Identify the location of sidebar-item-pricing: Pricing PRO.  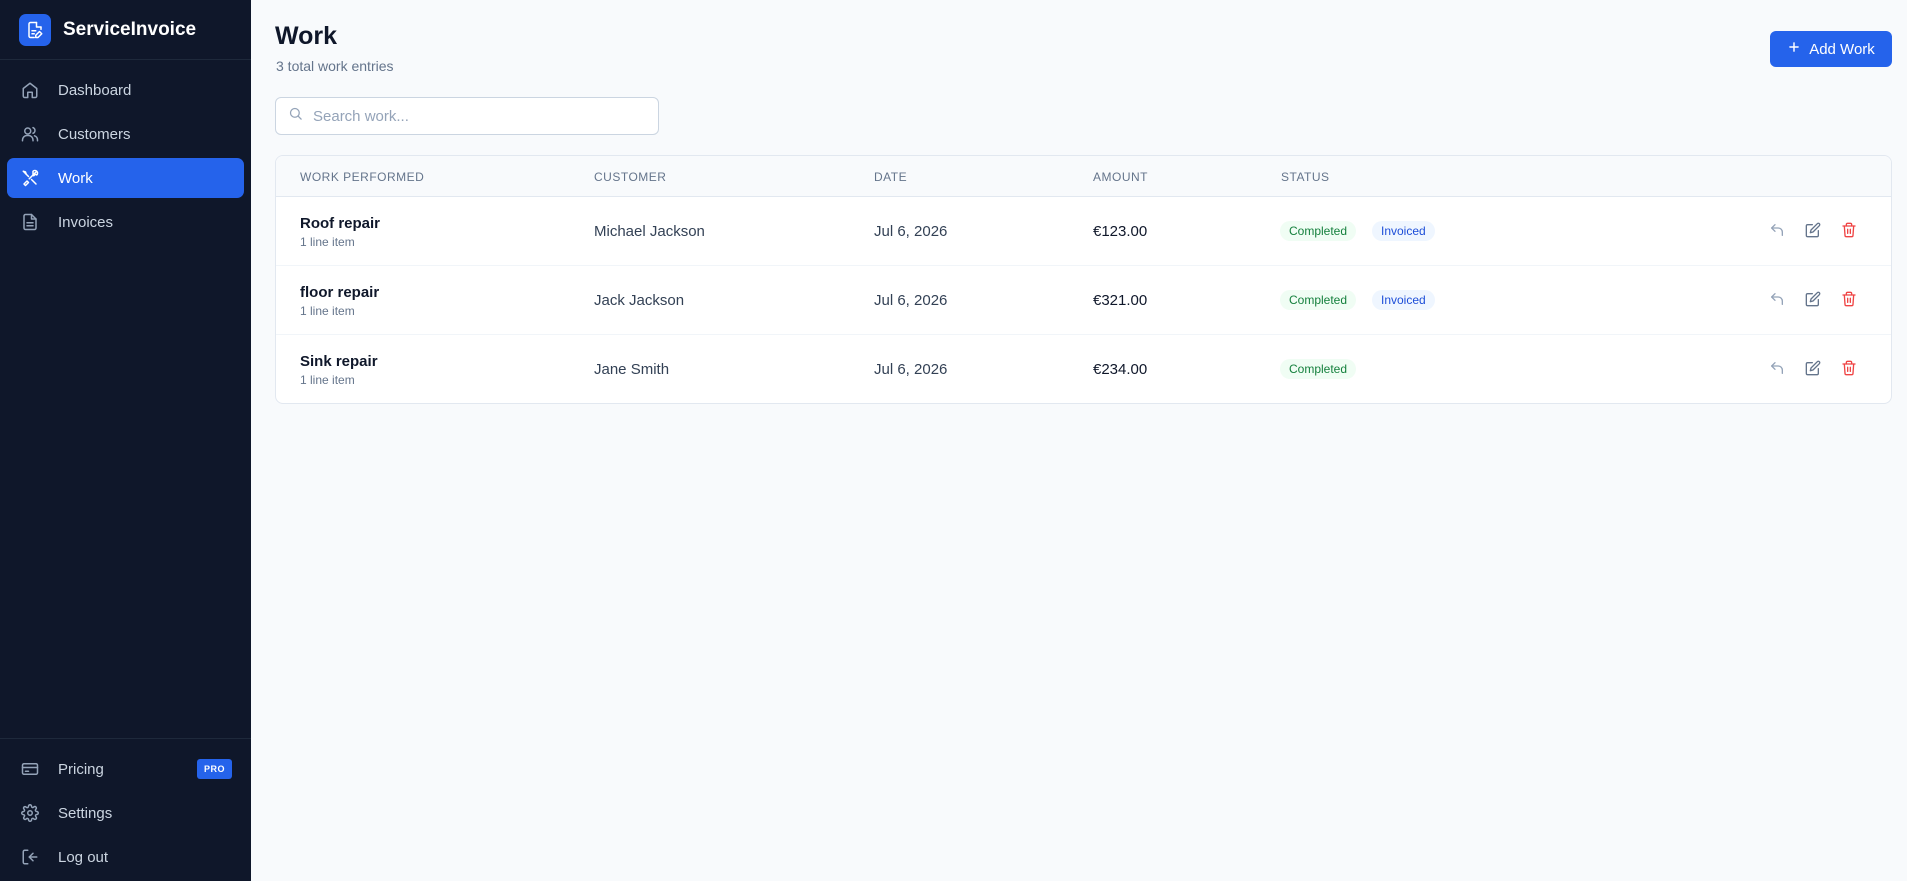
(125, 769).